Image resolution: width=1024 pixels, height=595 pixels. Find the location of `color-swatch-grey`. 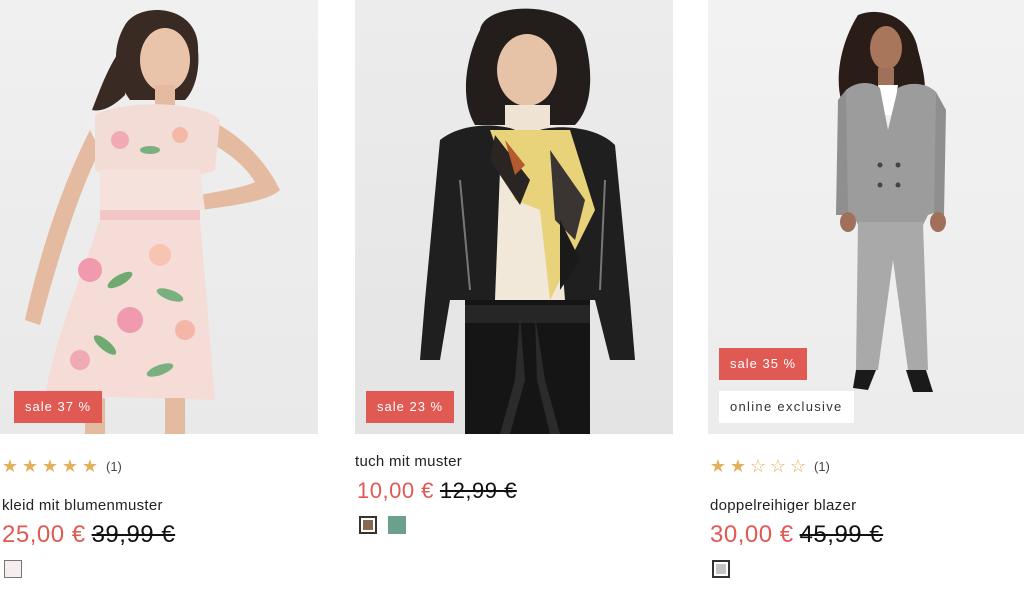

color-swatch-grey is located at coordinates (721, 569).